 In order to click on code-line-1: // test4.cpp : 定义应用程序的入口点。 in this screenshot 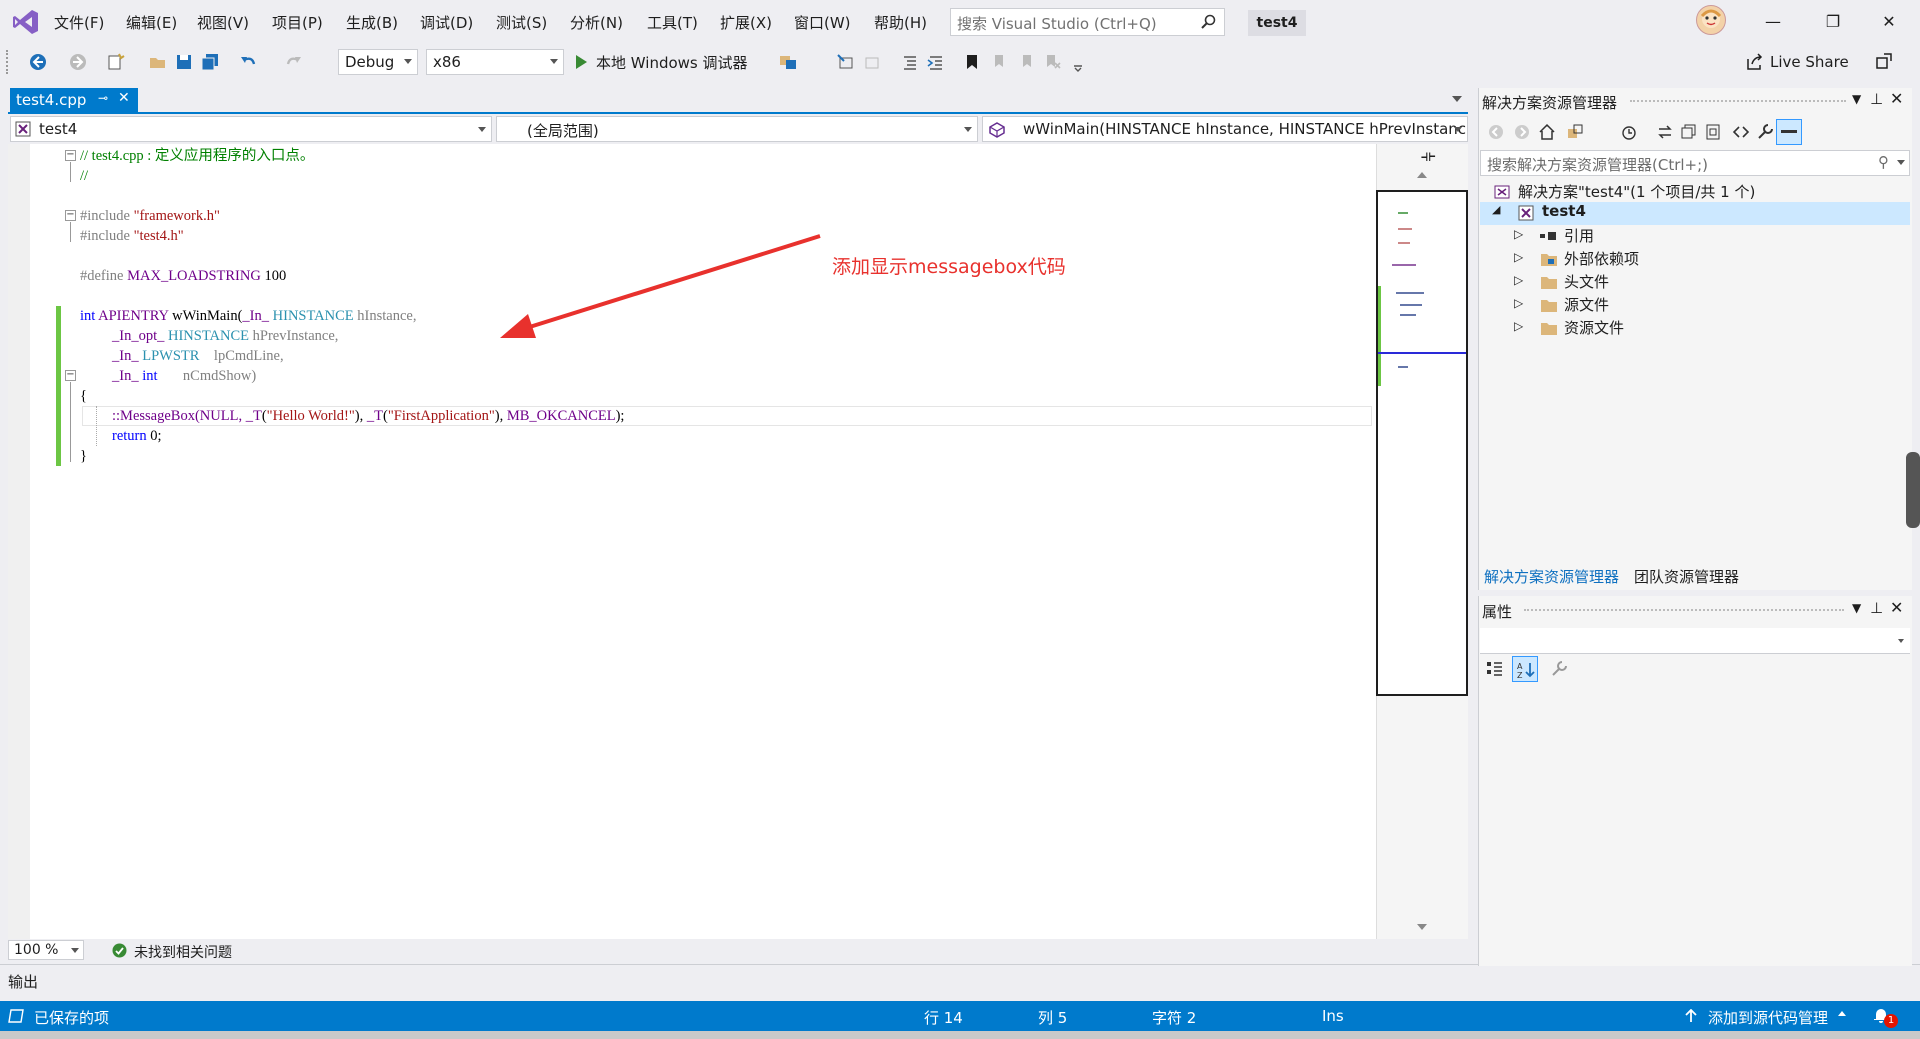, I will do `click(197, 156)`.